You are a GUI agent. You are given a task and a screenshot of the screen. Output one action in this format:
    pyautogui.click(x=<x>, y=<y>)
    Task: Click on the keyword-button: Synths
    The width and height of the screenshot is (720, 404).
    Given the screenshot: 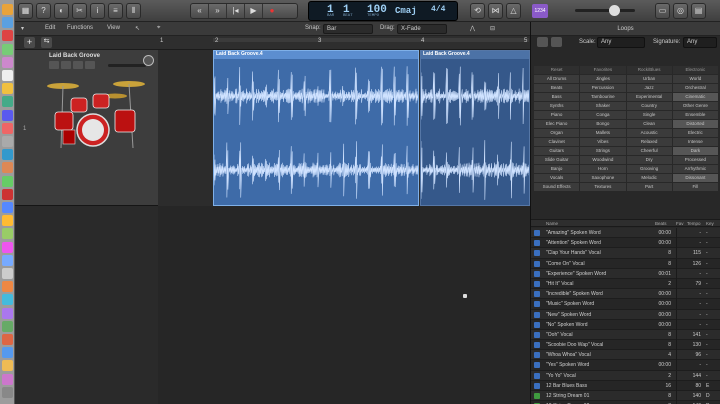 What is the action you would take?
    pyautogui.click(x=557, y=106)
    